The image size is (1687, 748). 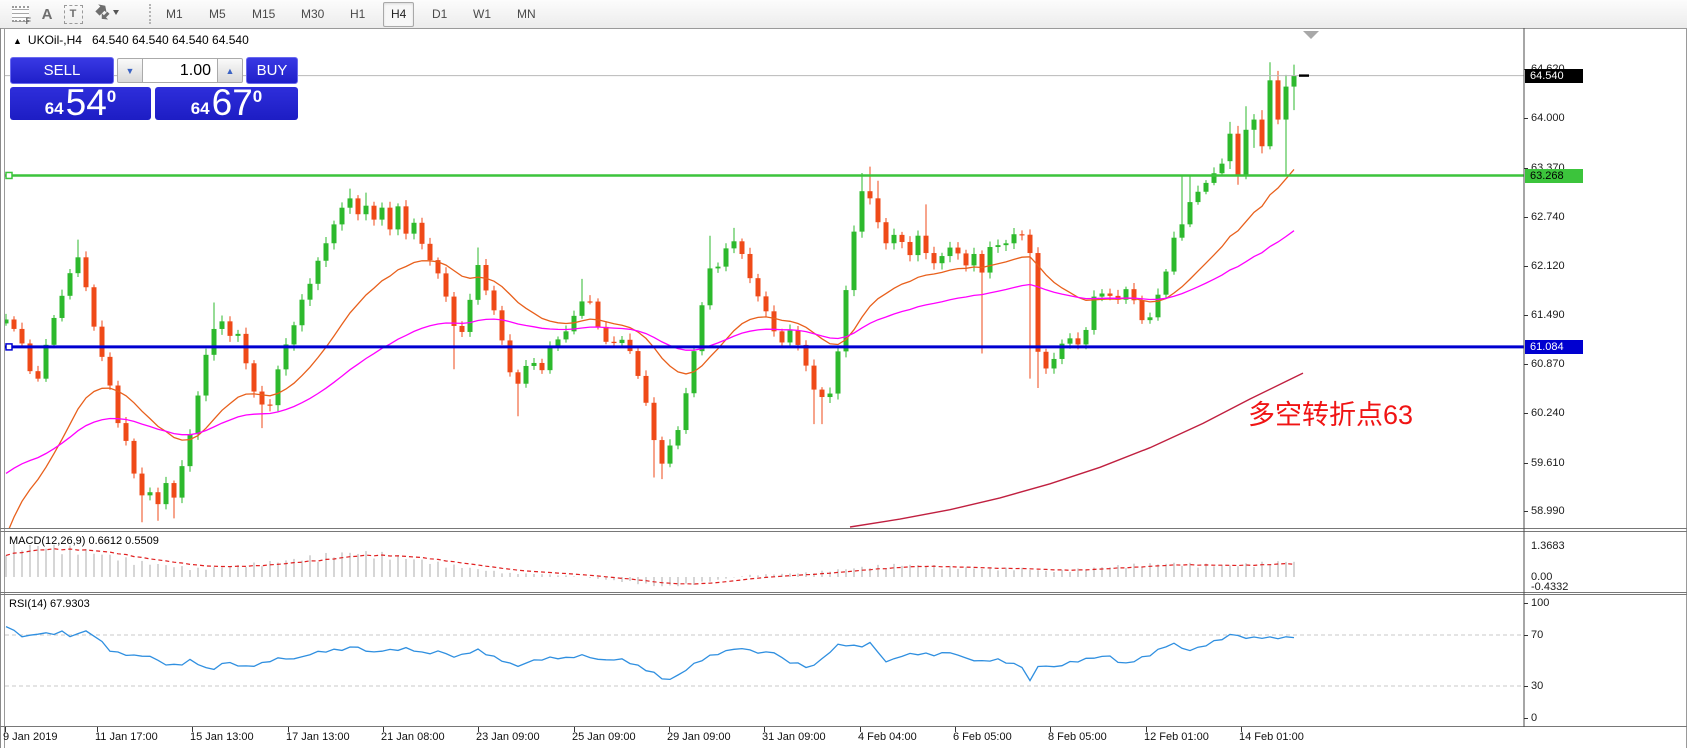 I want to click on rsi-axis-label: 30, so click(x=1537, y=686).